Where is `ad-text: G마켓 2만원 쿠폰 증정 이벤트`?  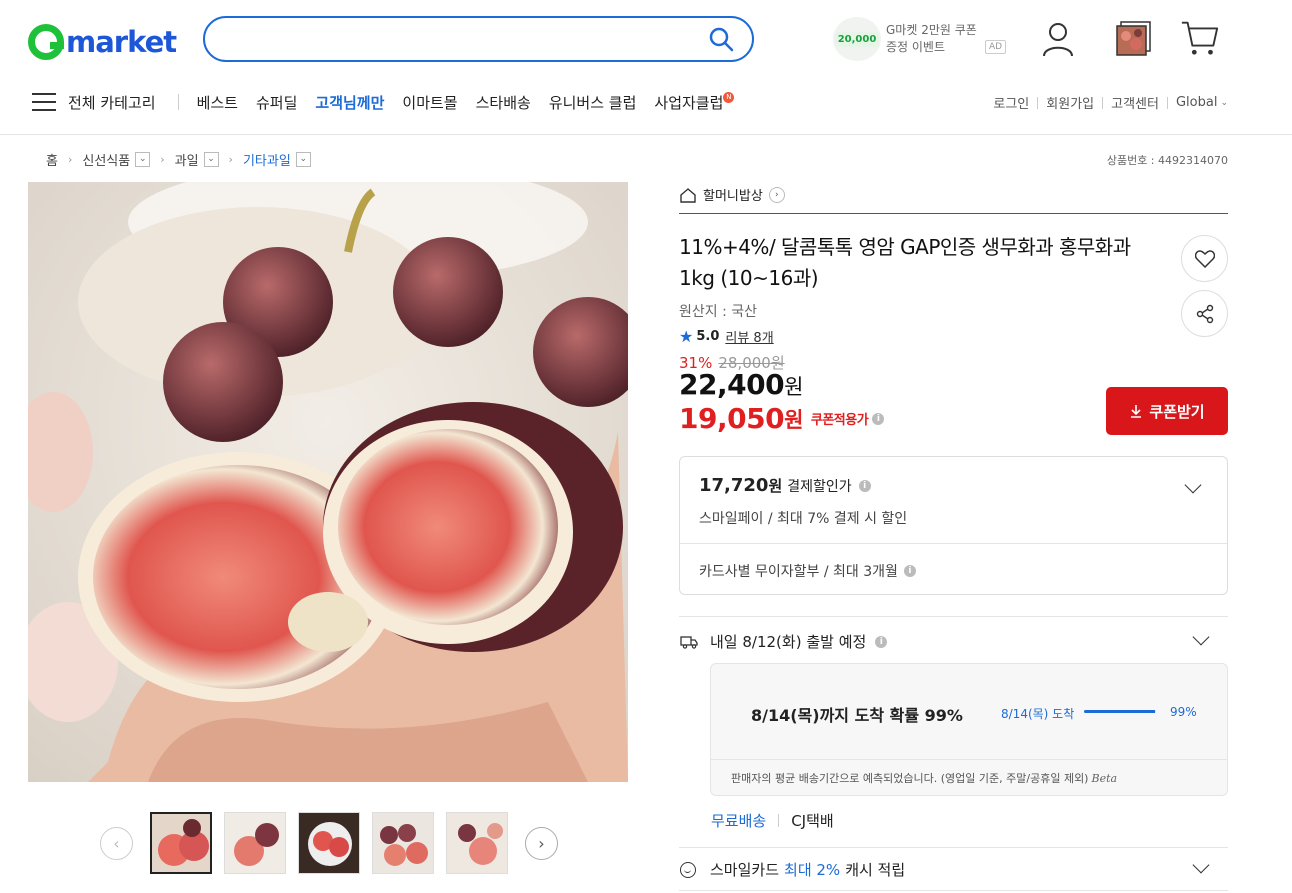
ad-text: G마켓 2만원 쿠폰 증정 이벤트 is located at coordinates (931, 39).